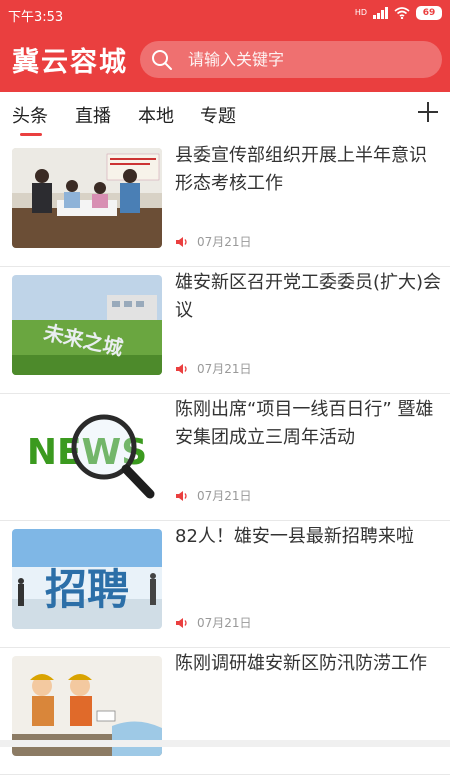  What do you see at coordinates (162, 59) in the screenshot?
I see `search-icon` at bounding box center [162, 59].